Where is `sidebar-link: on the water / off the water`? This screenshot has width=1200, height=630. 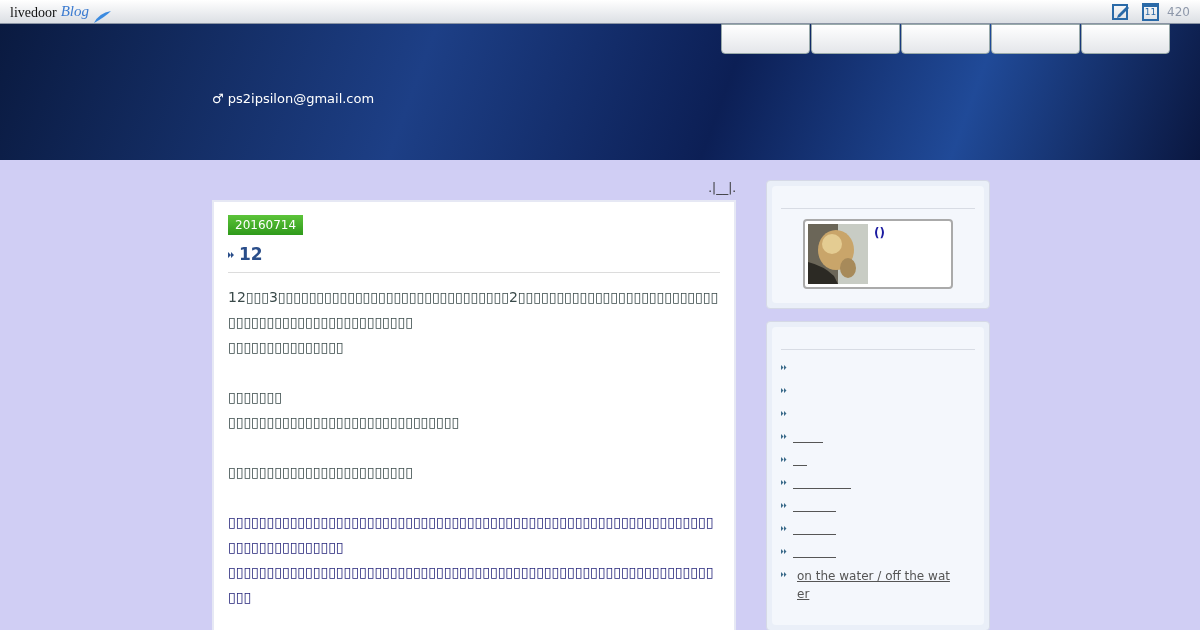
sidebar-link: on the water / off the water is located at coordinates (874, 585).